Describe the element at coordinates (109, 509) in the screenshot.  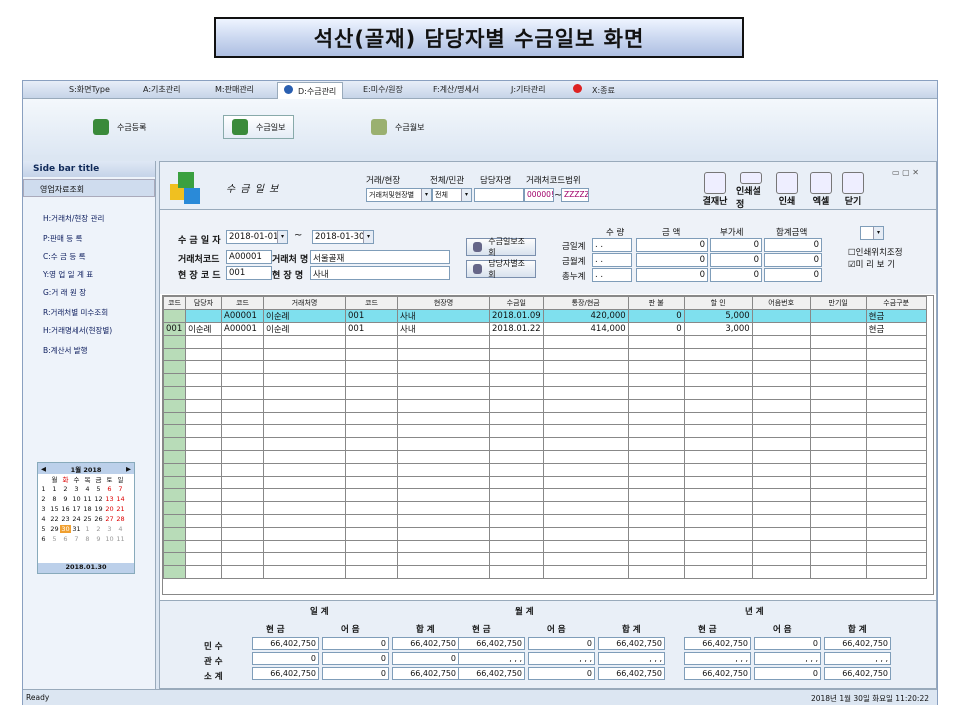
I see `calendar-day: 20` at that location.